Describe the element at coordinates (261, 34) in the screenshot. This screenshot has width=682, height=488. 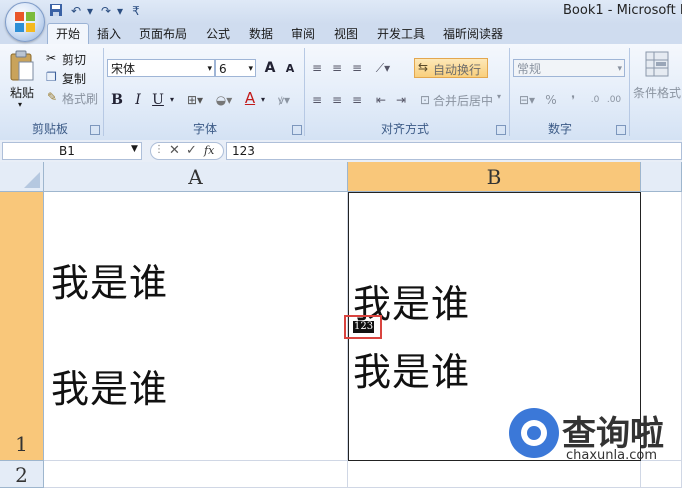
I see `tab-data: 数据` at that location.